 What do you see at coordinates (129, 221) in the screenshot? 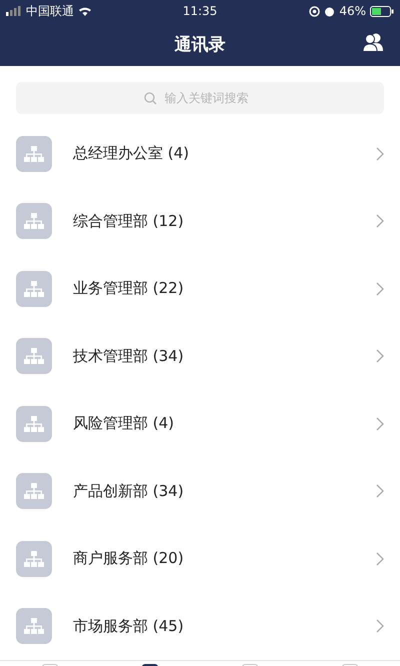
I see `department-name: 综合管理部 (12)` at bounding box center [129, 221].